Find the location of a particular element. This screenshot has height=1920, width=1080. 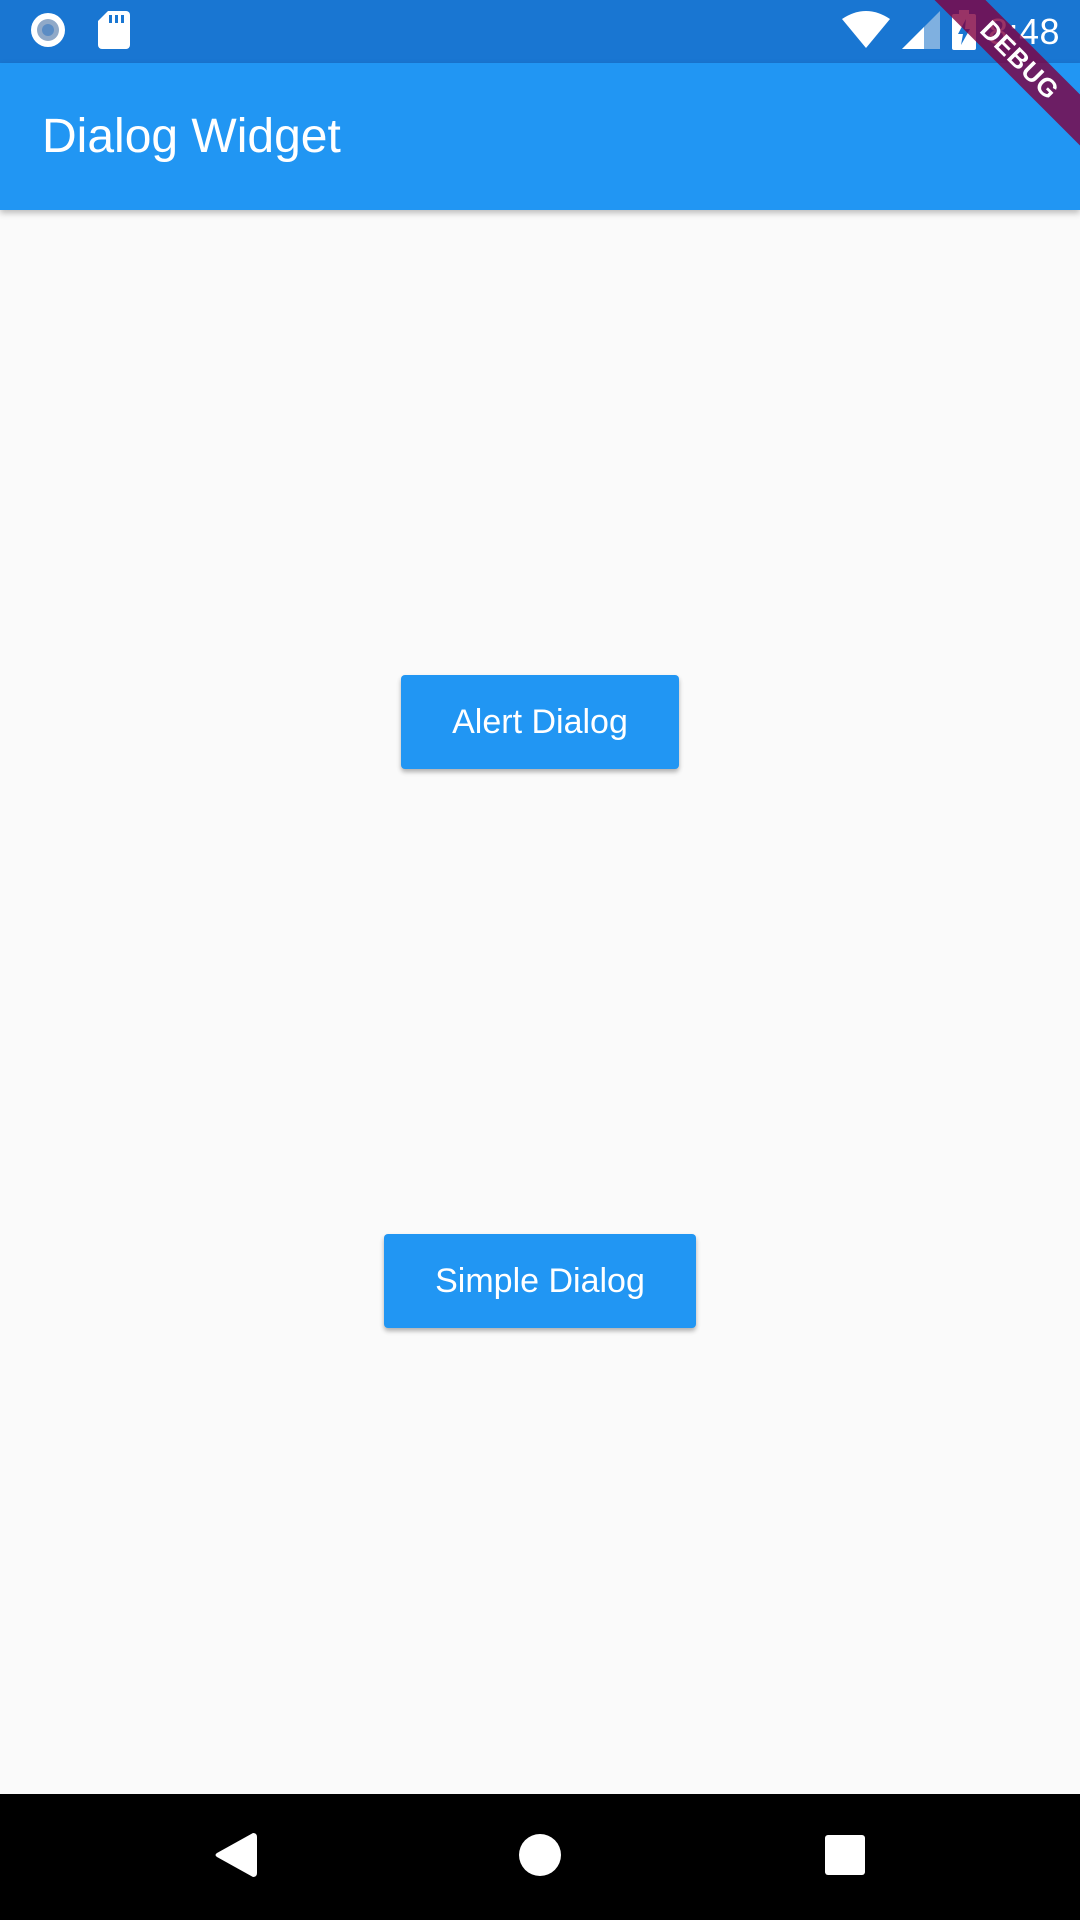

simple-dialog-button: Simple Dialog is located at coordinates (540, 1281).